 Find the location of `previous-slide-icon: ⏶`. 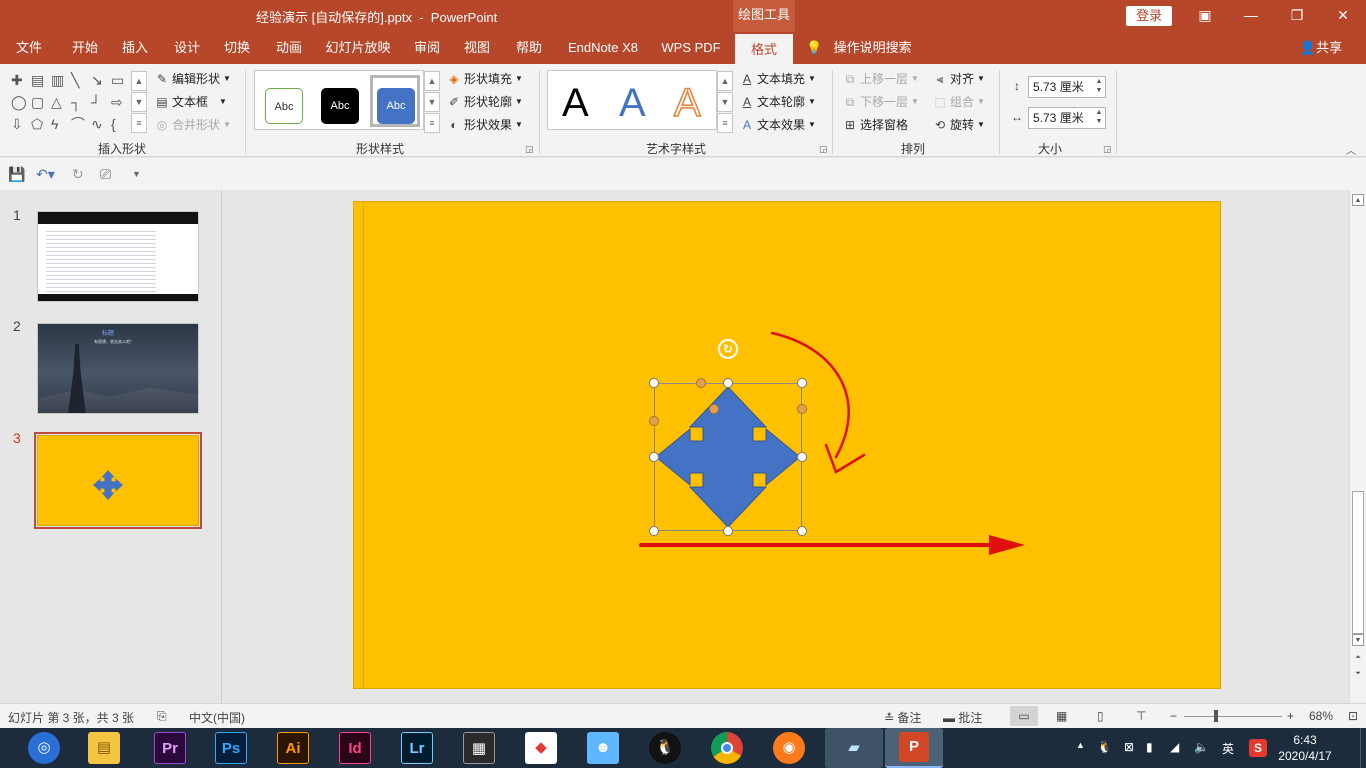

previous-slide-icon: ⏶ is located at coordinates (1358, 658).